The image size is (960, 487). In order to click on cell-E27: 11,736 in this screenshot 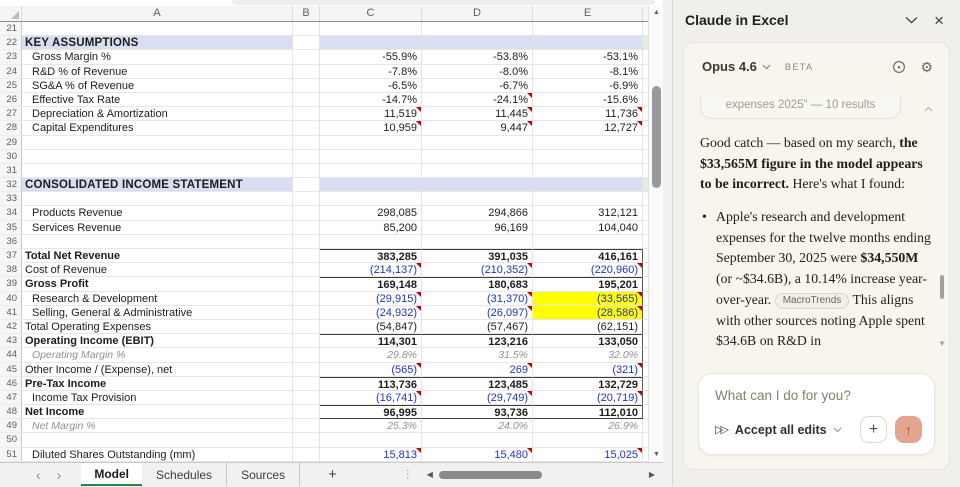, I will do `click(588, 114)`.